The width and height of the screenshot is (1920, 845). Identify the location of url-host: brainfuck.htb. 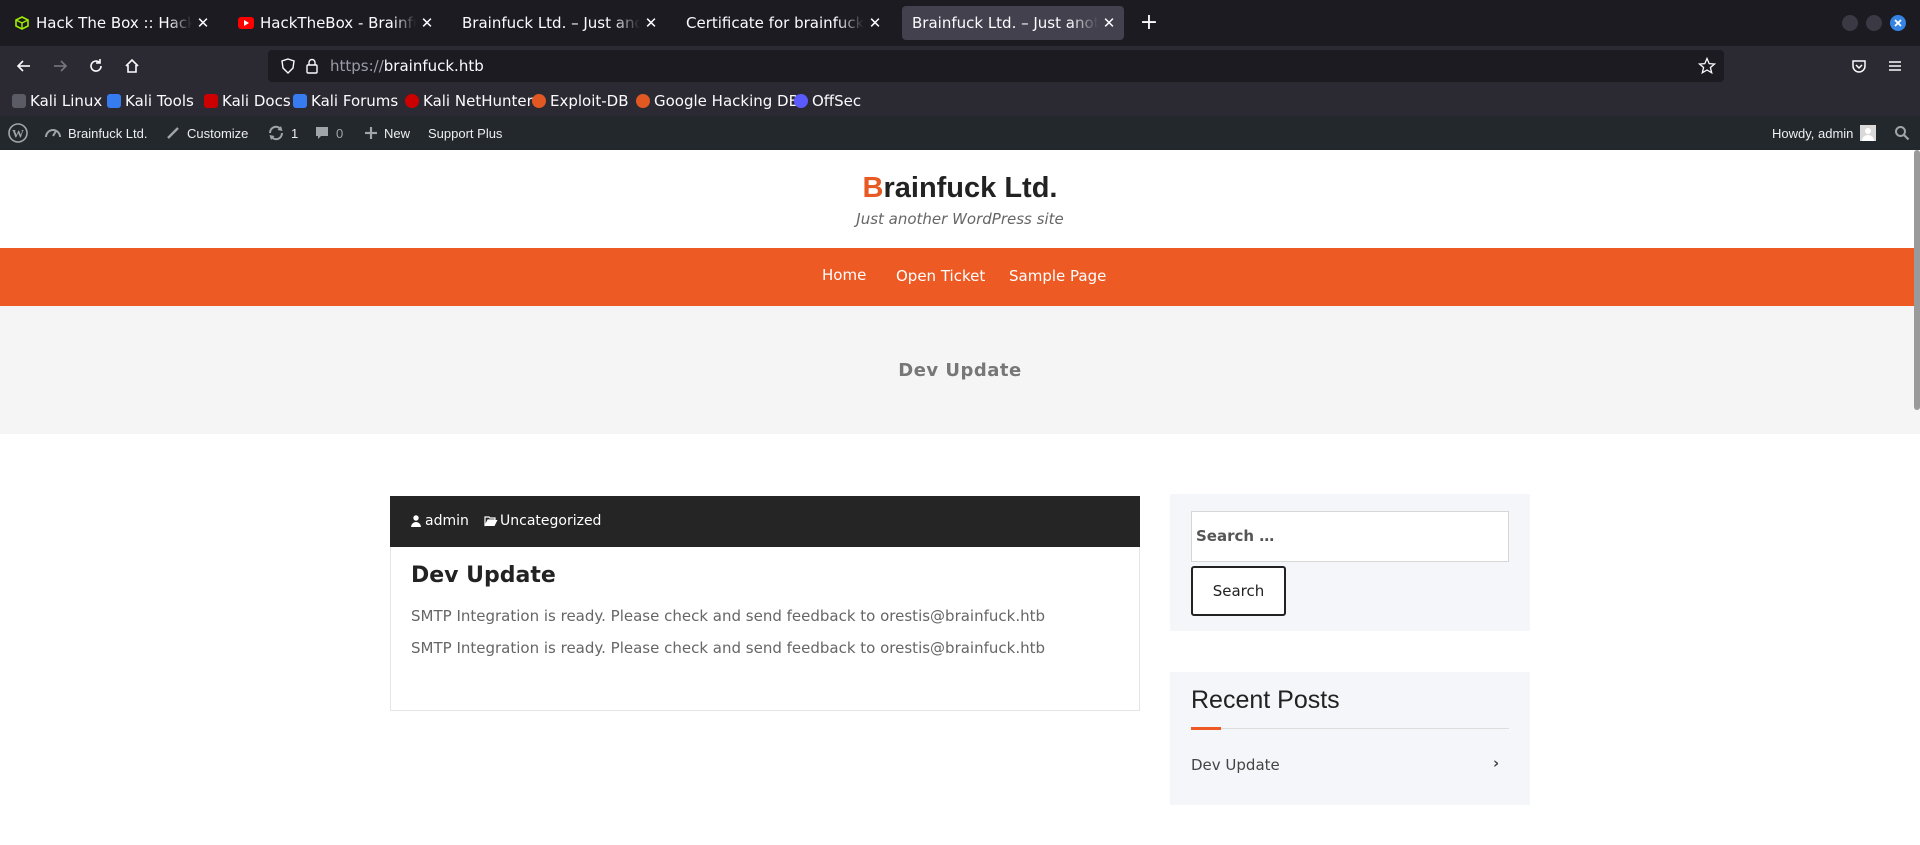
(433, 66).